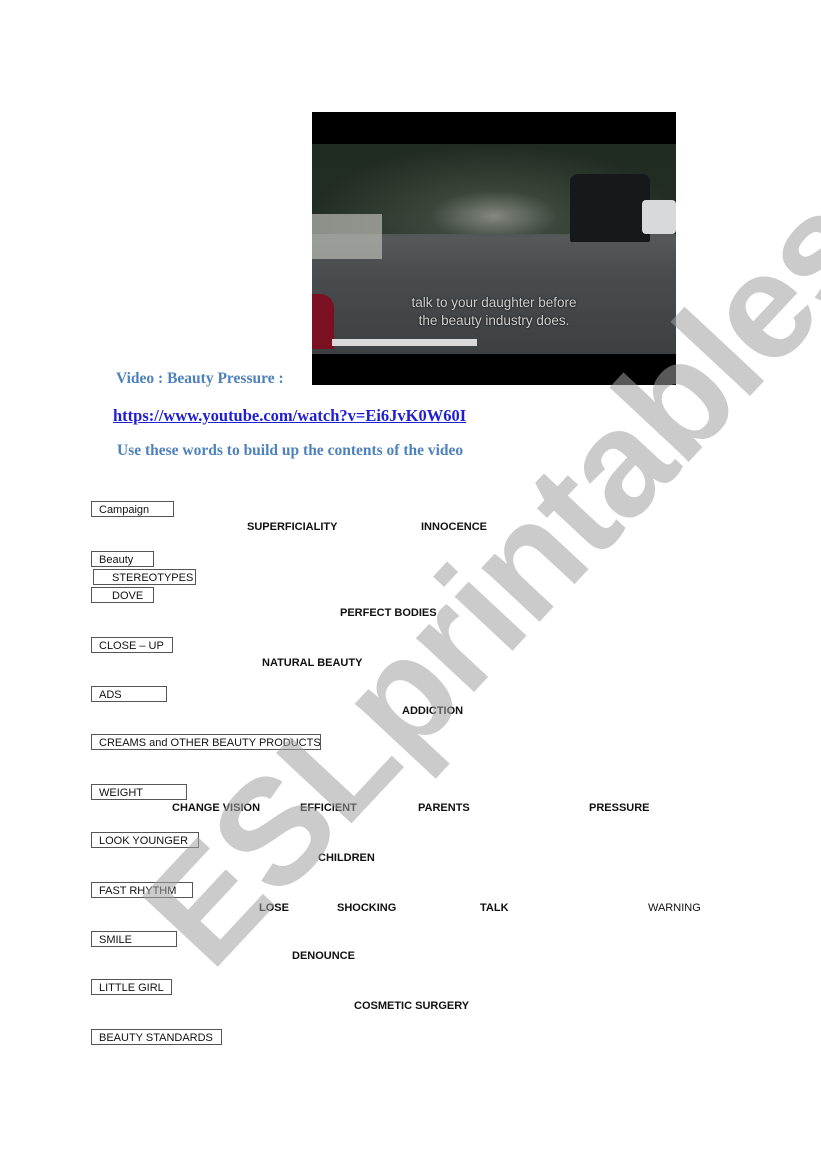 This screenshot has width=821, height=1161. What do you see at coordinates (494, 908) in the screenshot?
I see `word-talk: TALK` at bounding box center [494, 908].